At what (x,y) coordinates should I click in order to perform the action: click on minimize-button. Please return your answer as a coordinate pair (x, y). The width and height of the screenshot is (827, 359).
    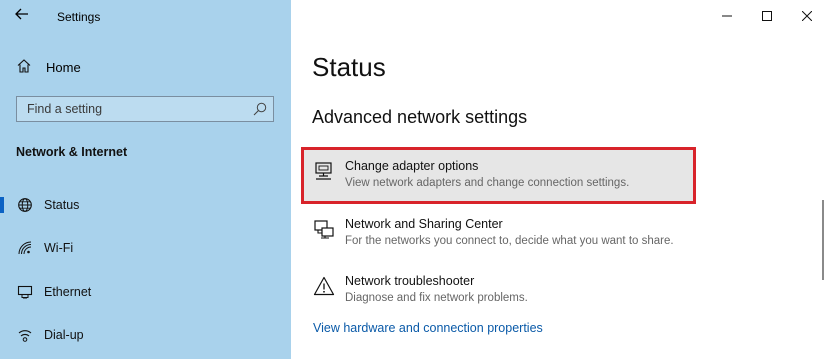
    Looking at the image, I should click on (727, 16).